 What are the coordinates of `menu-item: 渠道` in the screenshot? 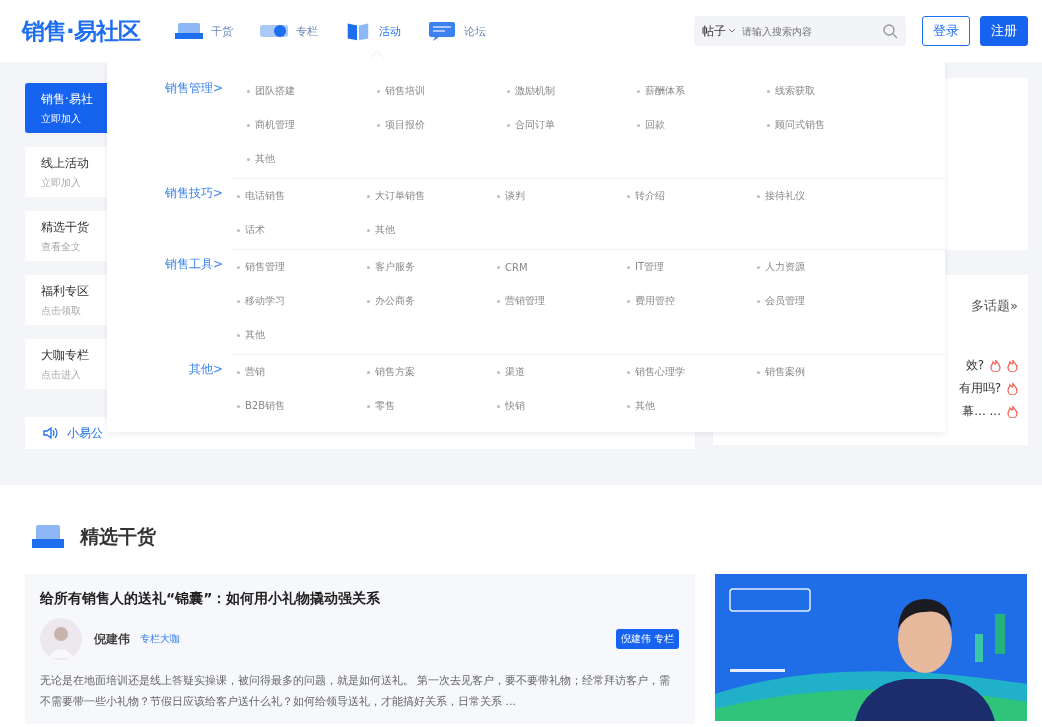 It's located at (562, 372).